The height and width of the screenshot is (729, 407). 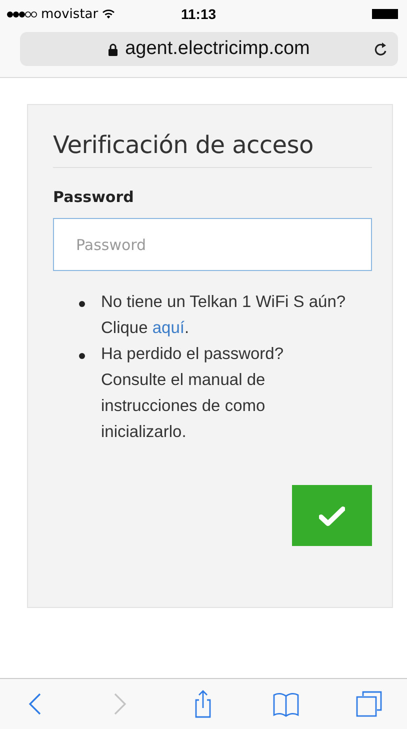 I want to click on checkmark-icon, so click(x=332, y=516).